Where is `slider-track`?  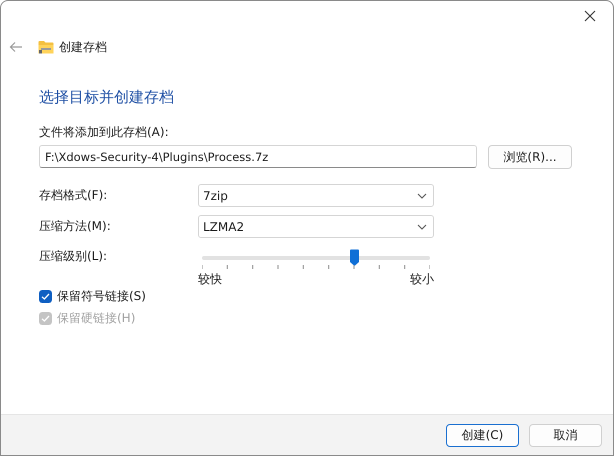 slider-track is located at coordinates (316, 258).